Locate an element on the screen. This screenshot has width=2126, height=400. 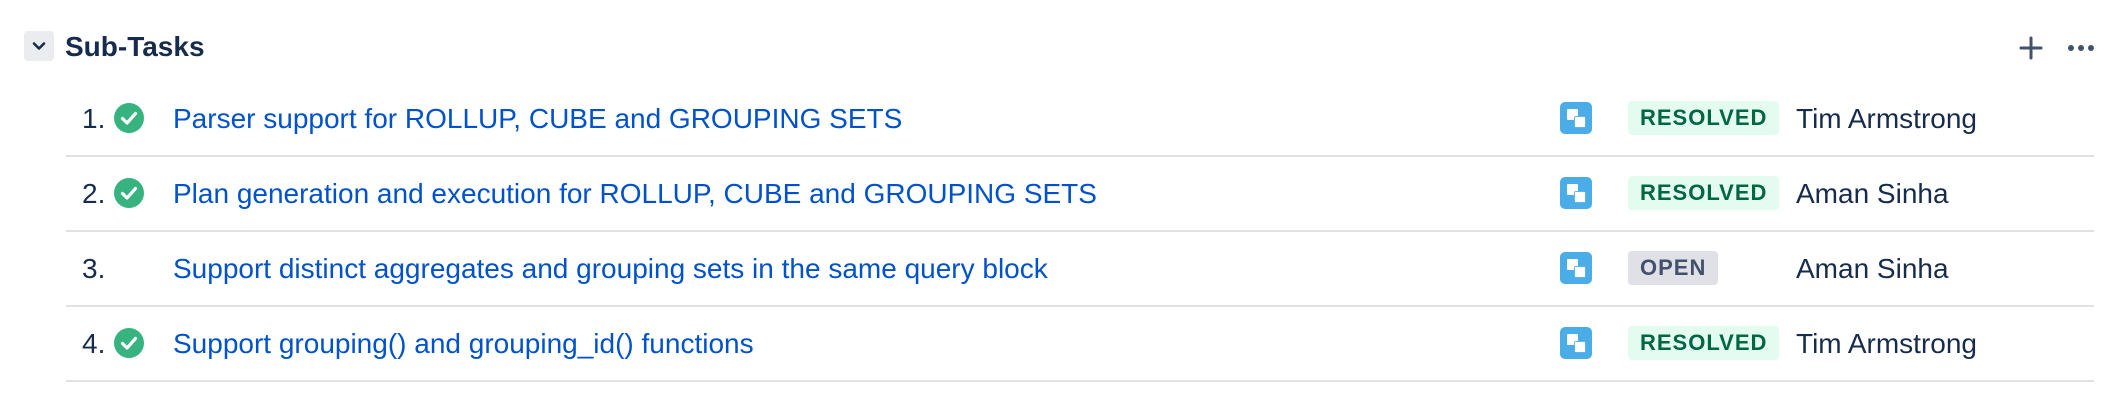
subtask-number: 4. is located at coordinates (94, 343).